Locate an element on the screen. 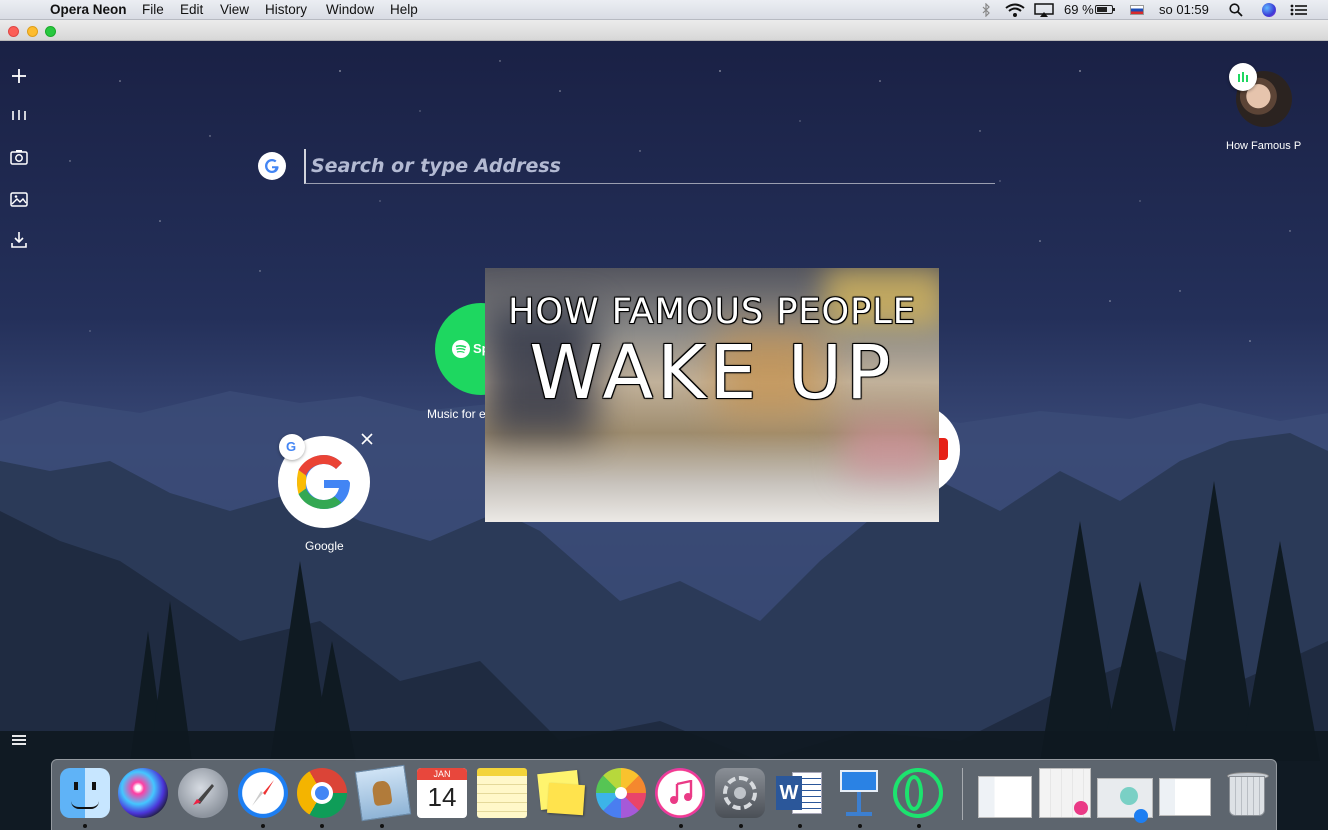 The width and height of the screenshot is (1328, 830). gallery-icon is located at coordinates (19, 199).